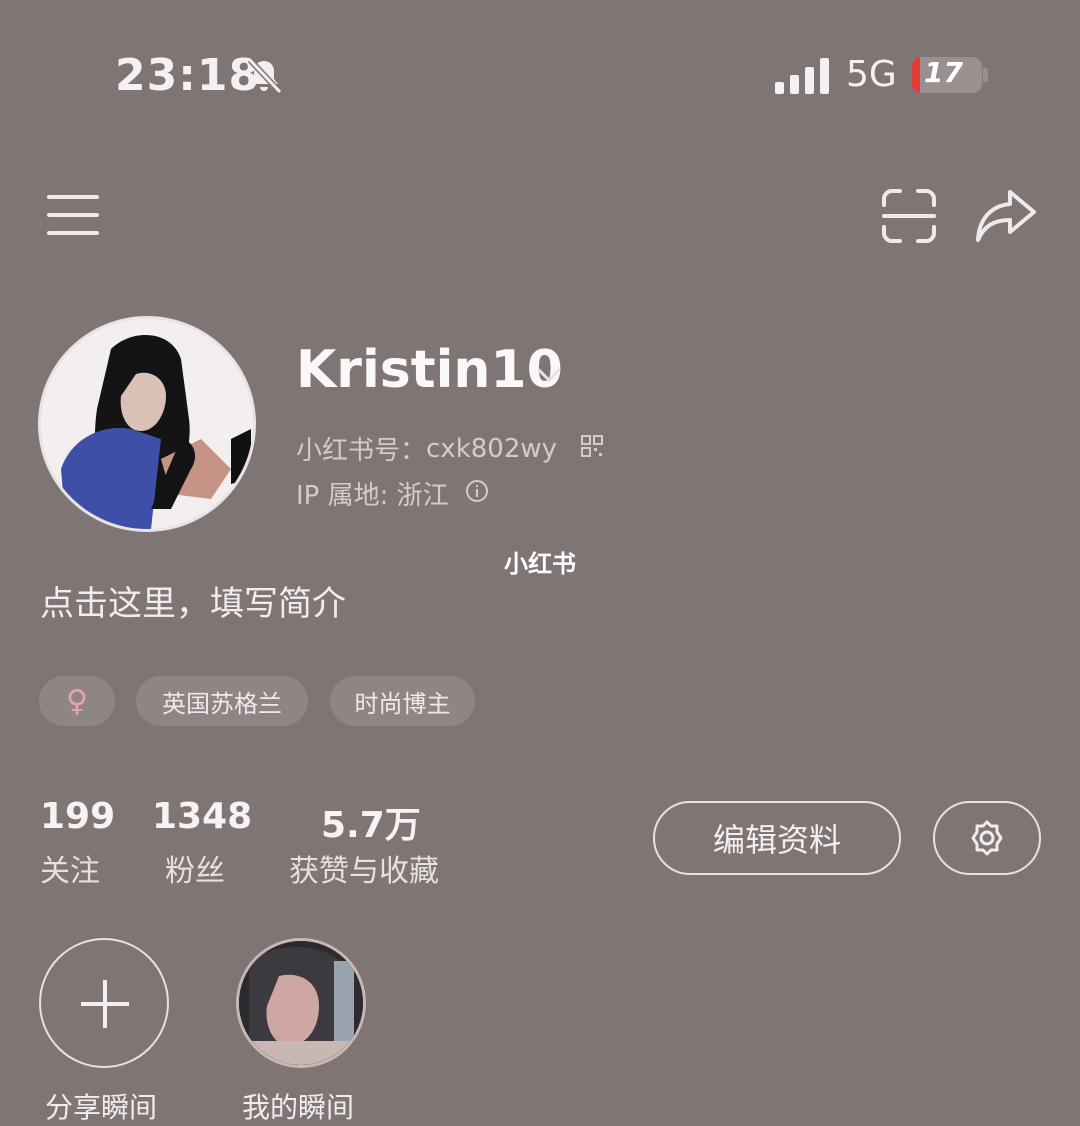 Image resolution: width=1080 pixels, height=1126 pixels. Describe the element at coordinates (70, 868) in the screenshot. I see `following-label: 关注` at that location.